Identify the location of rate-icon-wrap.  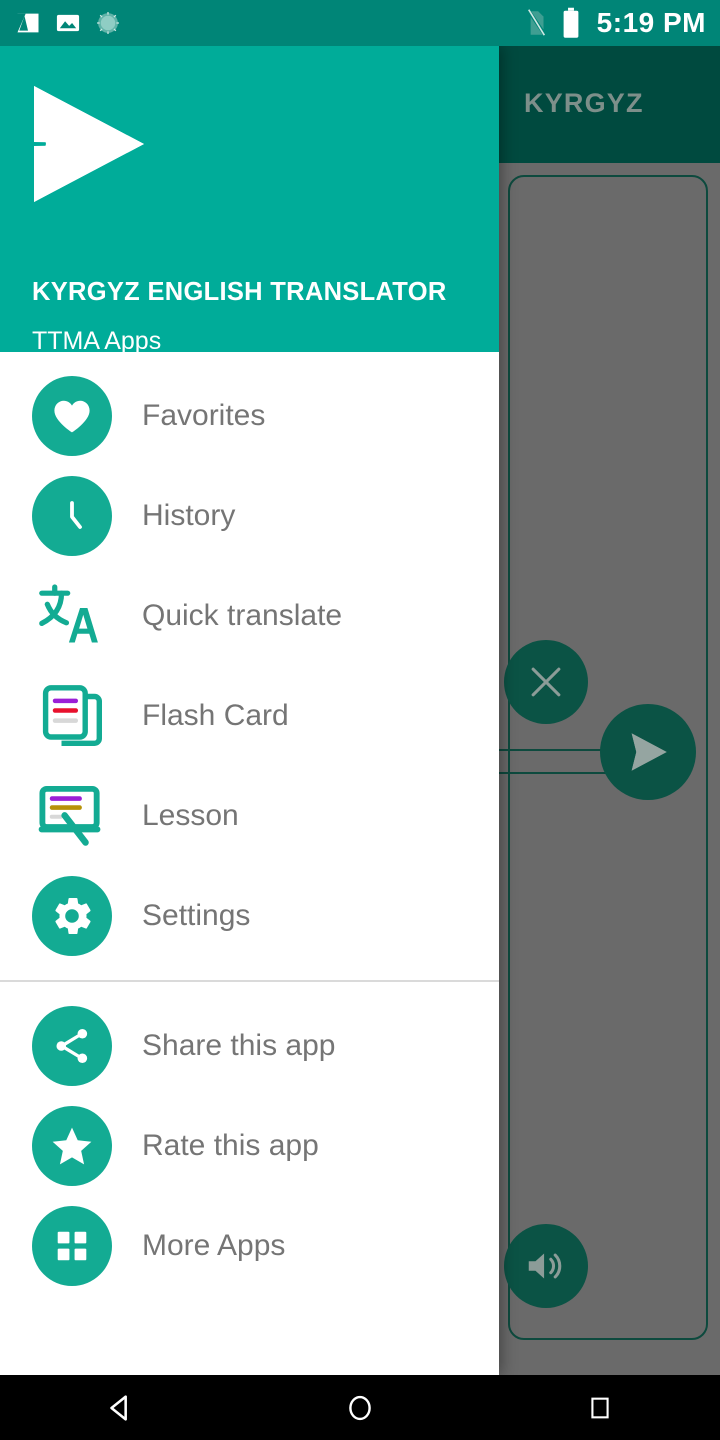
(72, 1146).